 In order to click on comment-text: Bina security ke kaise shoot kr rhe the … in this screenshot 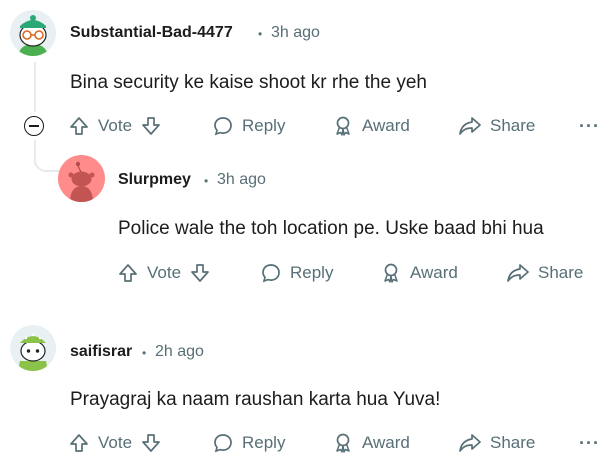, I will do `click(248, 82)`.